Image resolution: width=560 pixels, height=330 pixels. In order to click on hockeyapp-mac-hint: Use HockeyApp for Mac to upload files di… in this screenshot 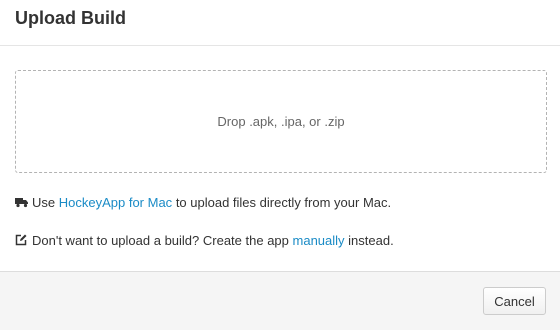, I will do `click(281, 202)`.